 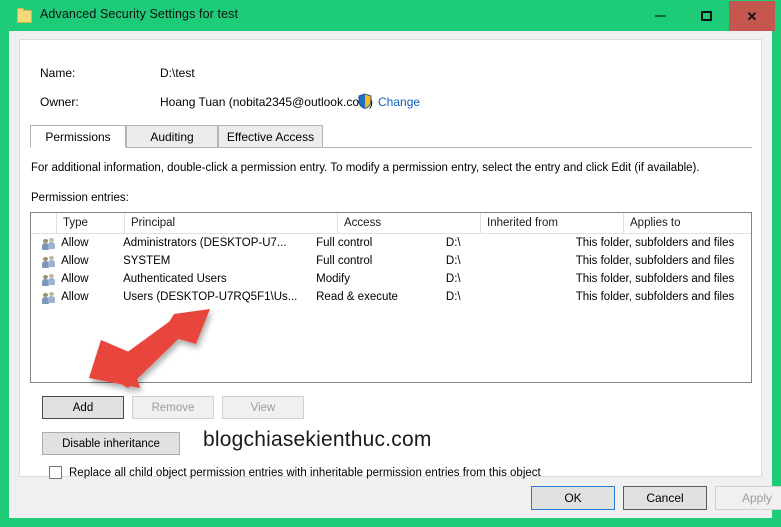 What do you see at coordinates (80, 198) in the screenshot?
I see `permission-entries-label: Permission entries:` at bounding box center [80, 198].